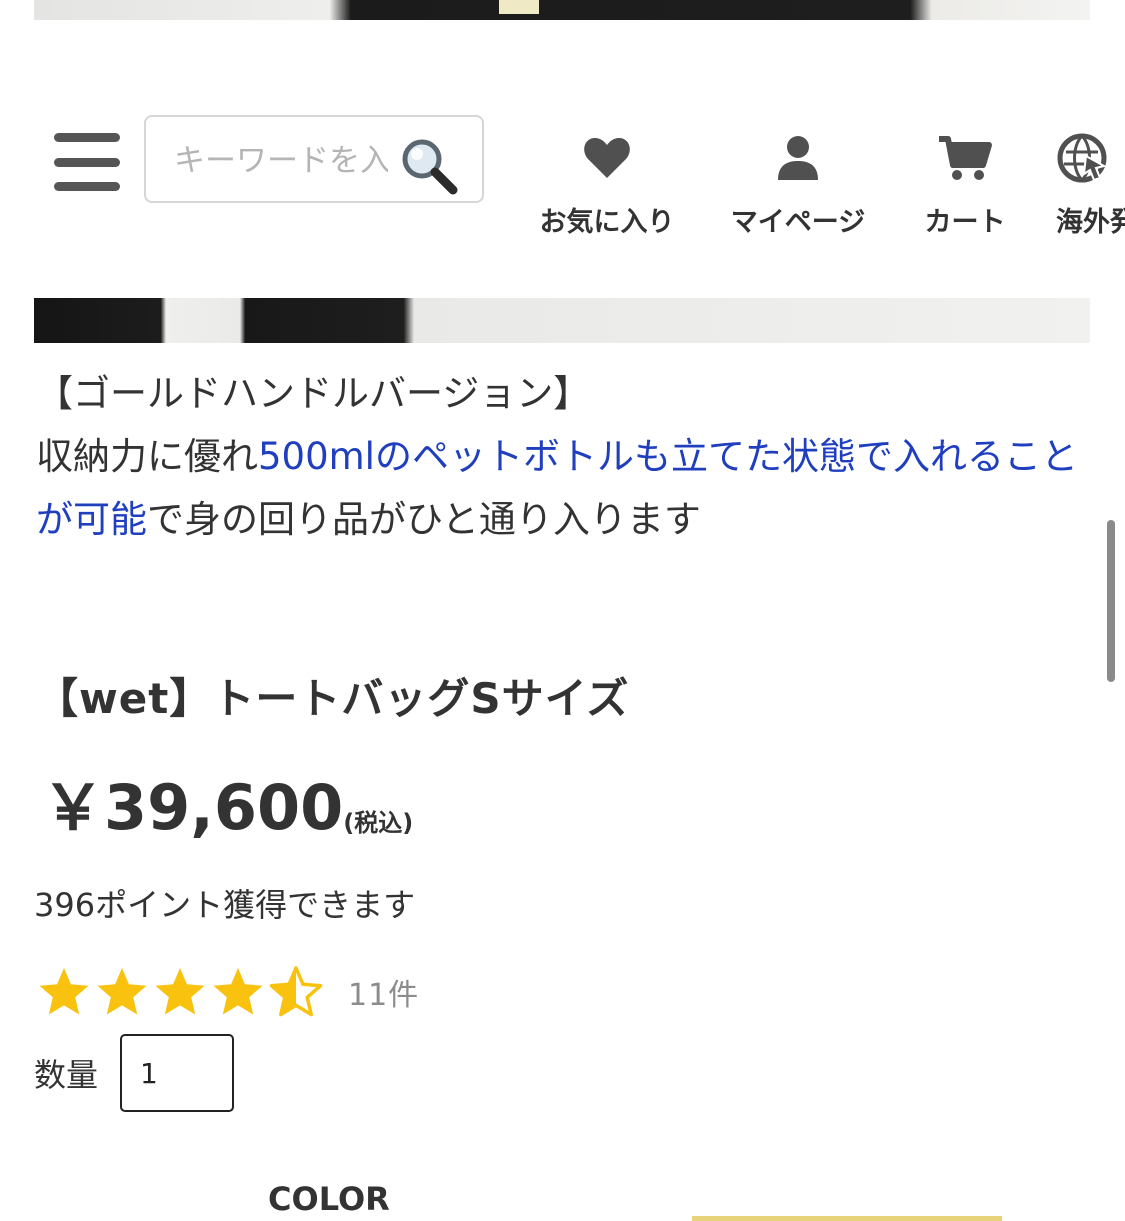 This screenshot has width=1125, height=1221. I want to click on search-icon, so click(429, 166).